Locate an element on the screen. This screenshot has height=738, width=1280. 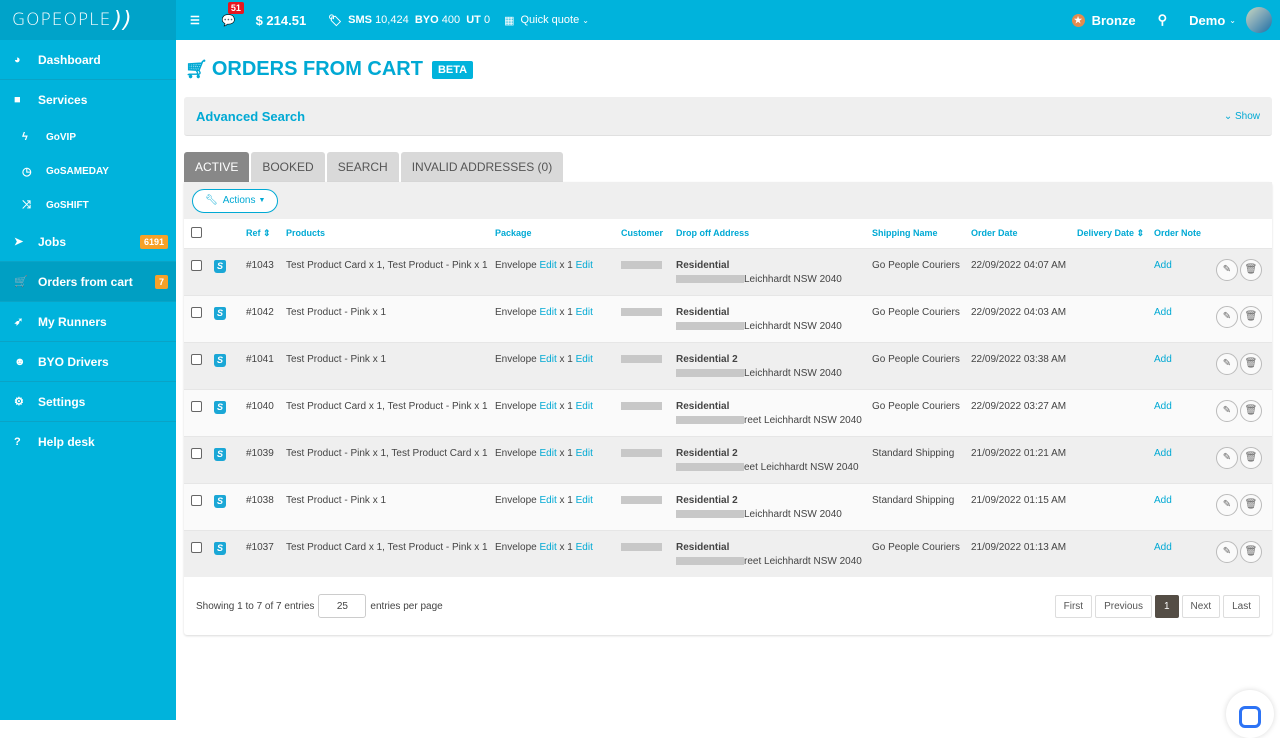
sidebar-item-byo-drivers: ☻ BYO Drivers is located at coordinates (88, 362).